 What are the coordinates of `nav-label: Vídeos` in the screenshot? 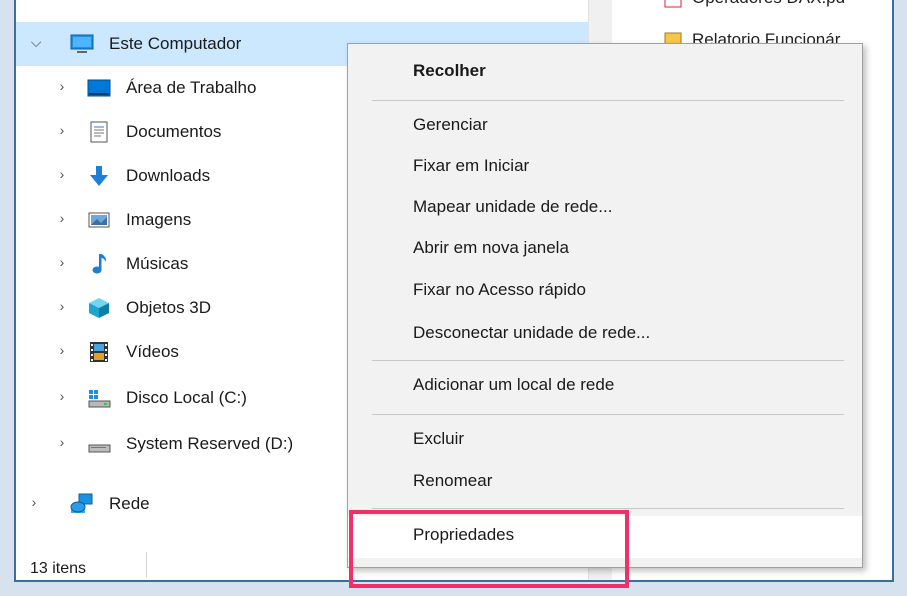 It's located at (152, 351).